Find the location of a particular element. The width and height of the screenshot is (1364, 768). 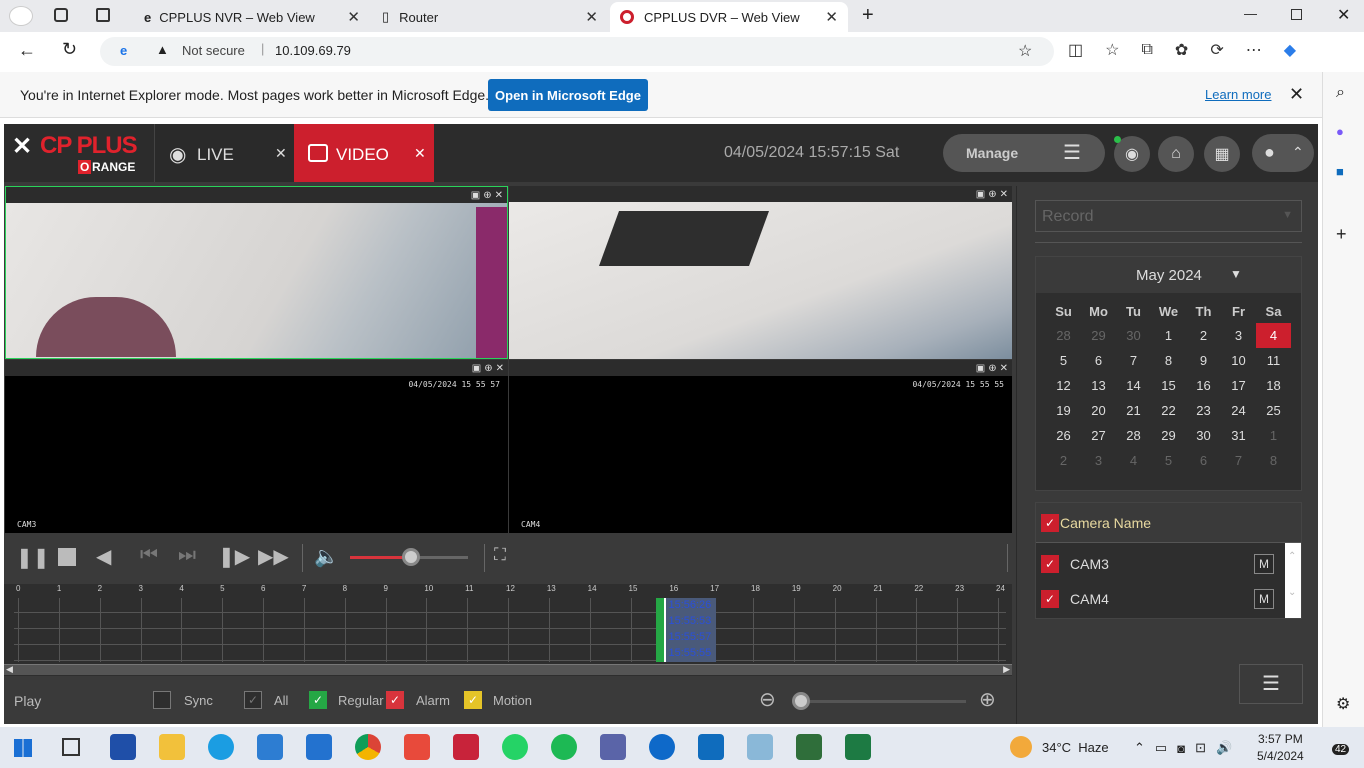

outlook-taskbar-icon is located at coordinates (711, 747).